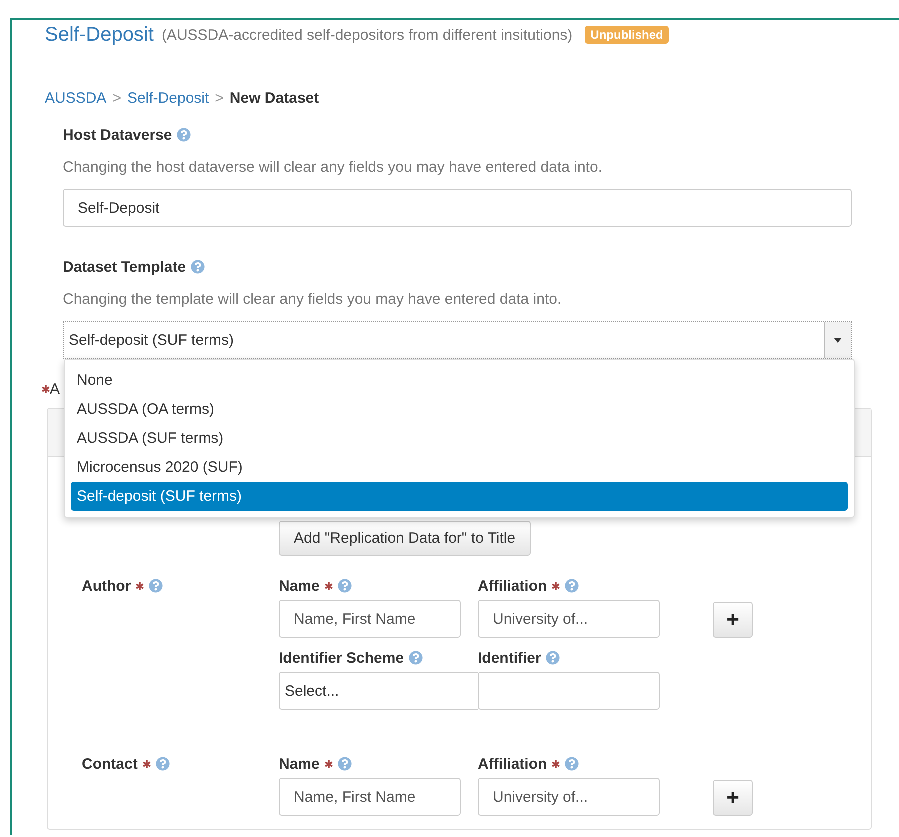 The height and width of the screenshot is (837, 899). I want to click on field-label: Host Dataverse, so click(117, 135).